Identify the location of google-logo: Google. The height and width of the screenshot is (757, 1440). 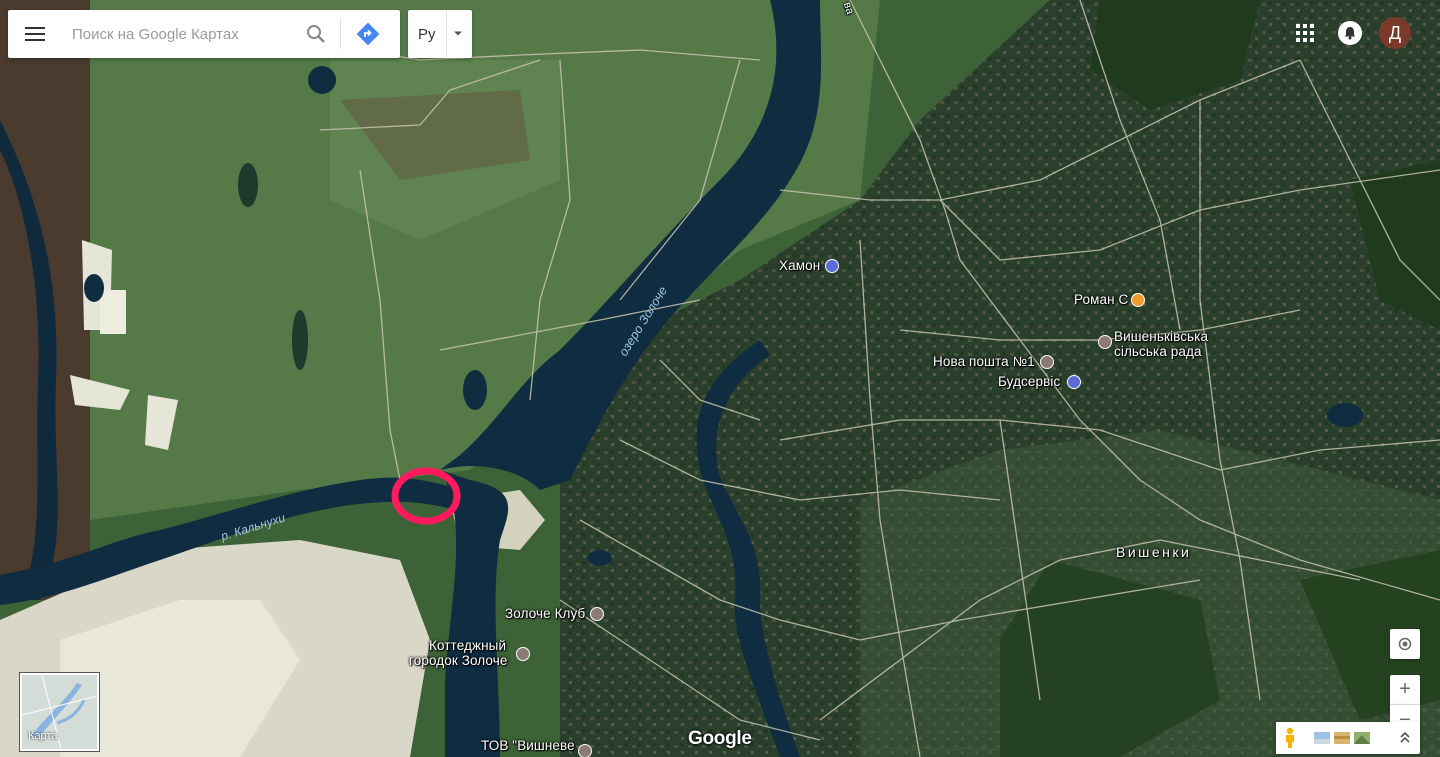
(720, 738).